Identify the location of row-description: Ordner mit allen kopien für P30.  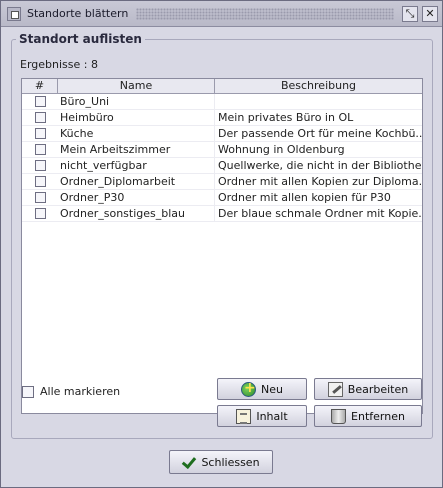
(304, 197).